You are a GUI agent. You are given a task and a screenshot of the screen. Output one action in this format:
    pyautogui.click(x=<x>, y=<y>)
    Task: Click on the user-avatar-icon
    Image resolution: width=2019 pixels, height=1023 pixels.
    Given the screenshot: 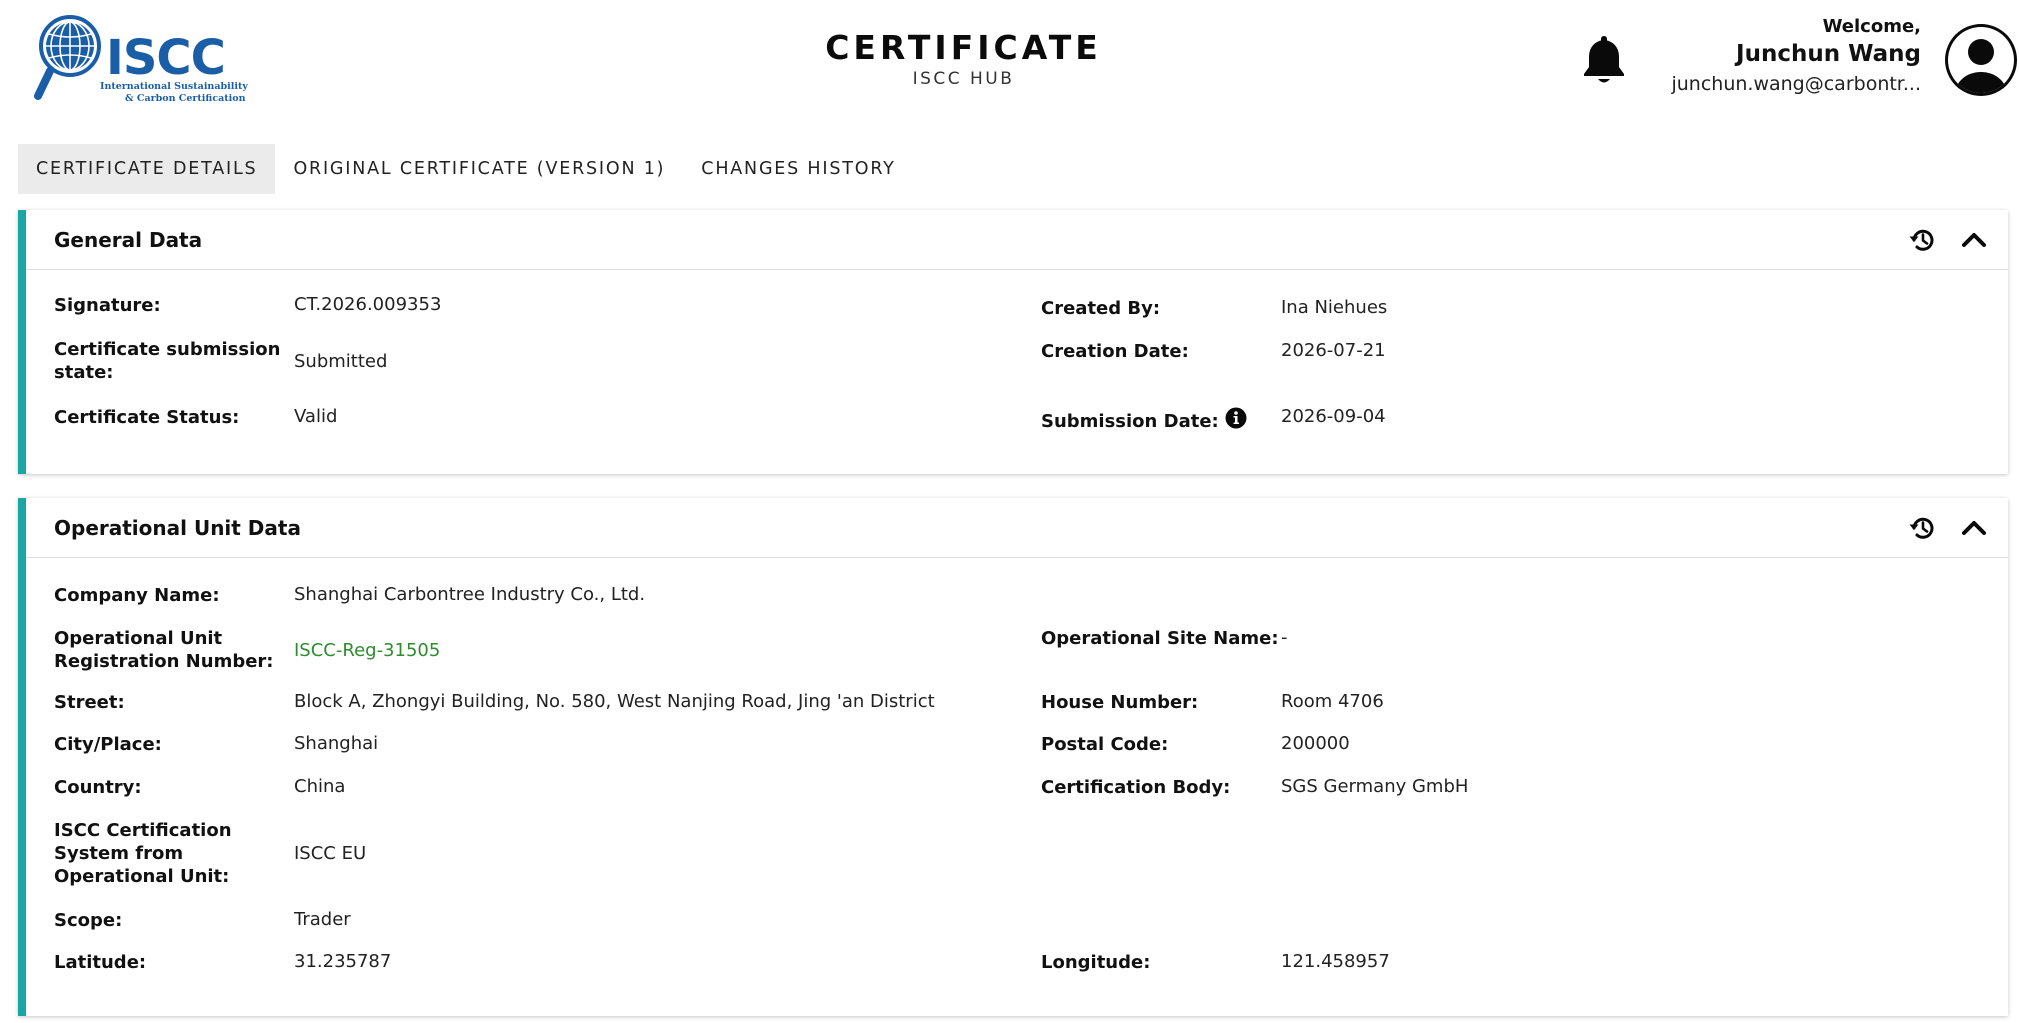 What is the action you would take?
    pyautogui.click(x=1981, y=60)
    